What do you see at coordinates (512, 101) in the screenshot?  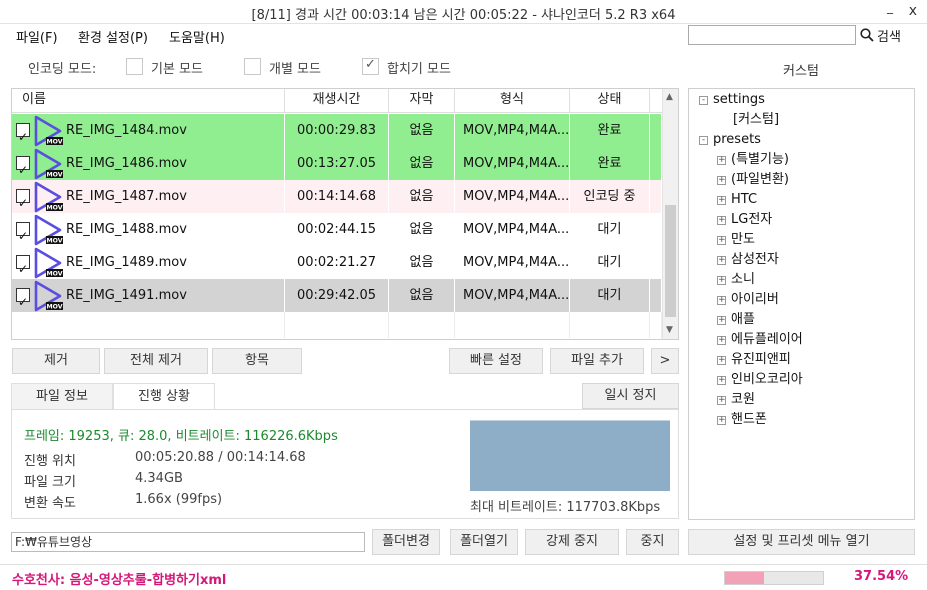 I see `column-header-format: 형식` at bounding box center [512, 101].